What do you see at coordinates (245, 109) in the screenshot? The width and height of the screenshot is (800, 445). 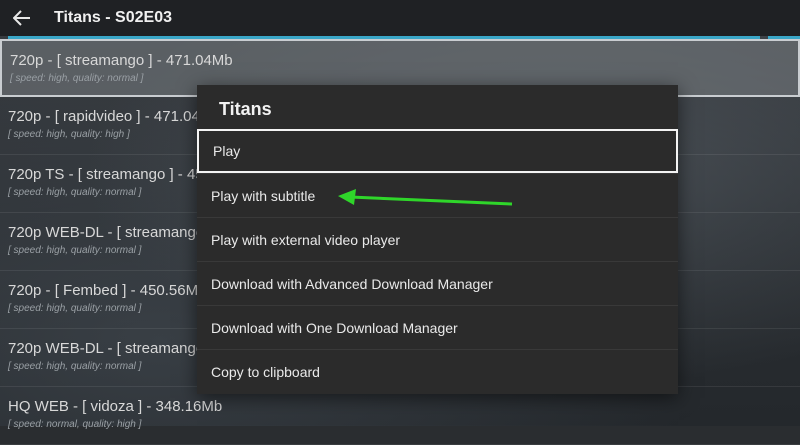 I see `dialog-title: Titans` at bounding box center [245, 109].